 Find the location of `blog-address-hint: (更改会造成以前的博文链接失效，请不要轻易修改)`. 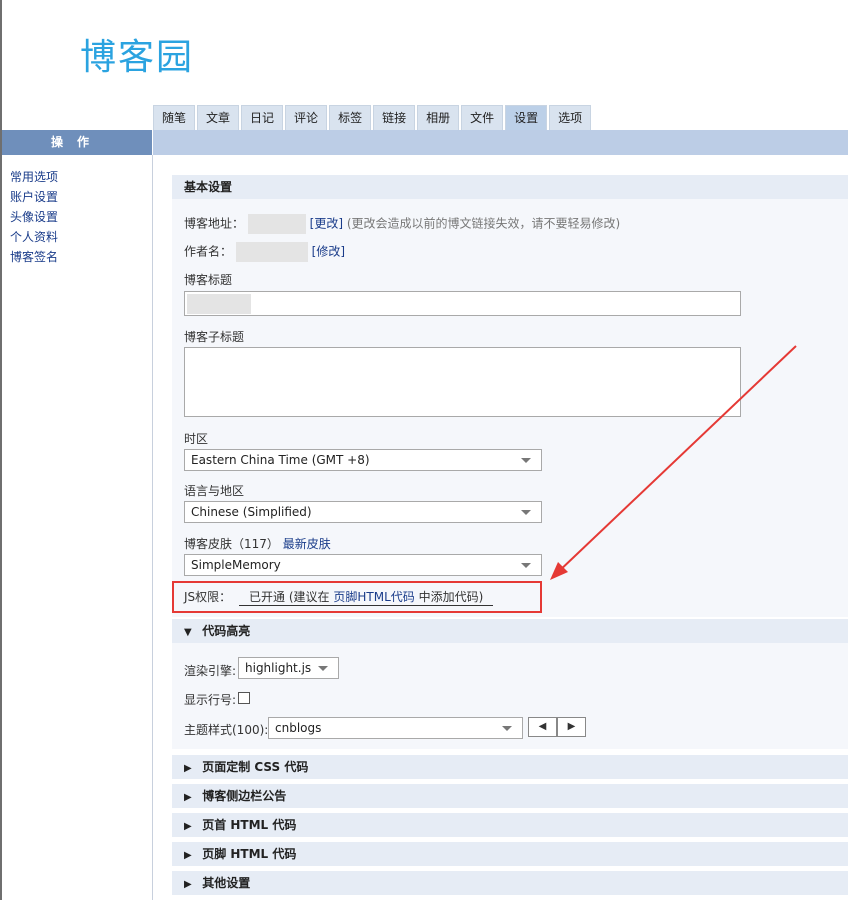

blog-address-hint: (更改会造成以前的博文链接失效，请不要轻易修改) is located at coordinates (483, 223).